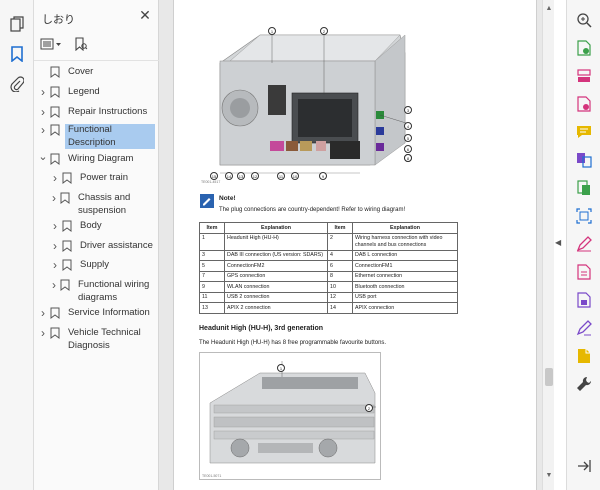 The width and height of the screenshot is (600, 490). I want to click on headunit-rear-figure, so click(310, 104).